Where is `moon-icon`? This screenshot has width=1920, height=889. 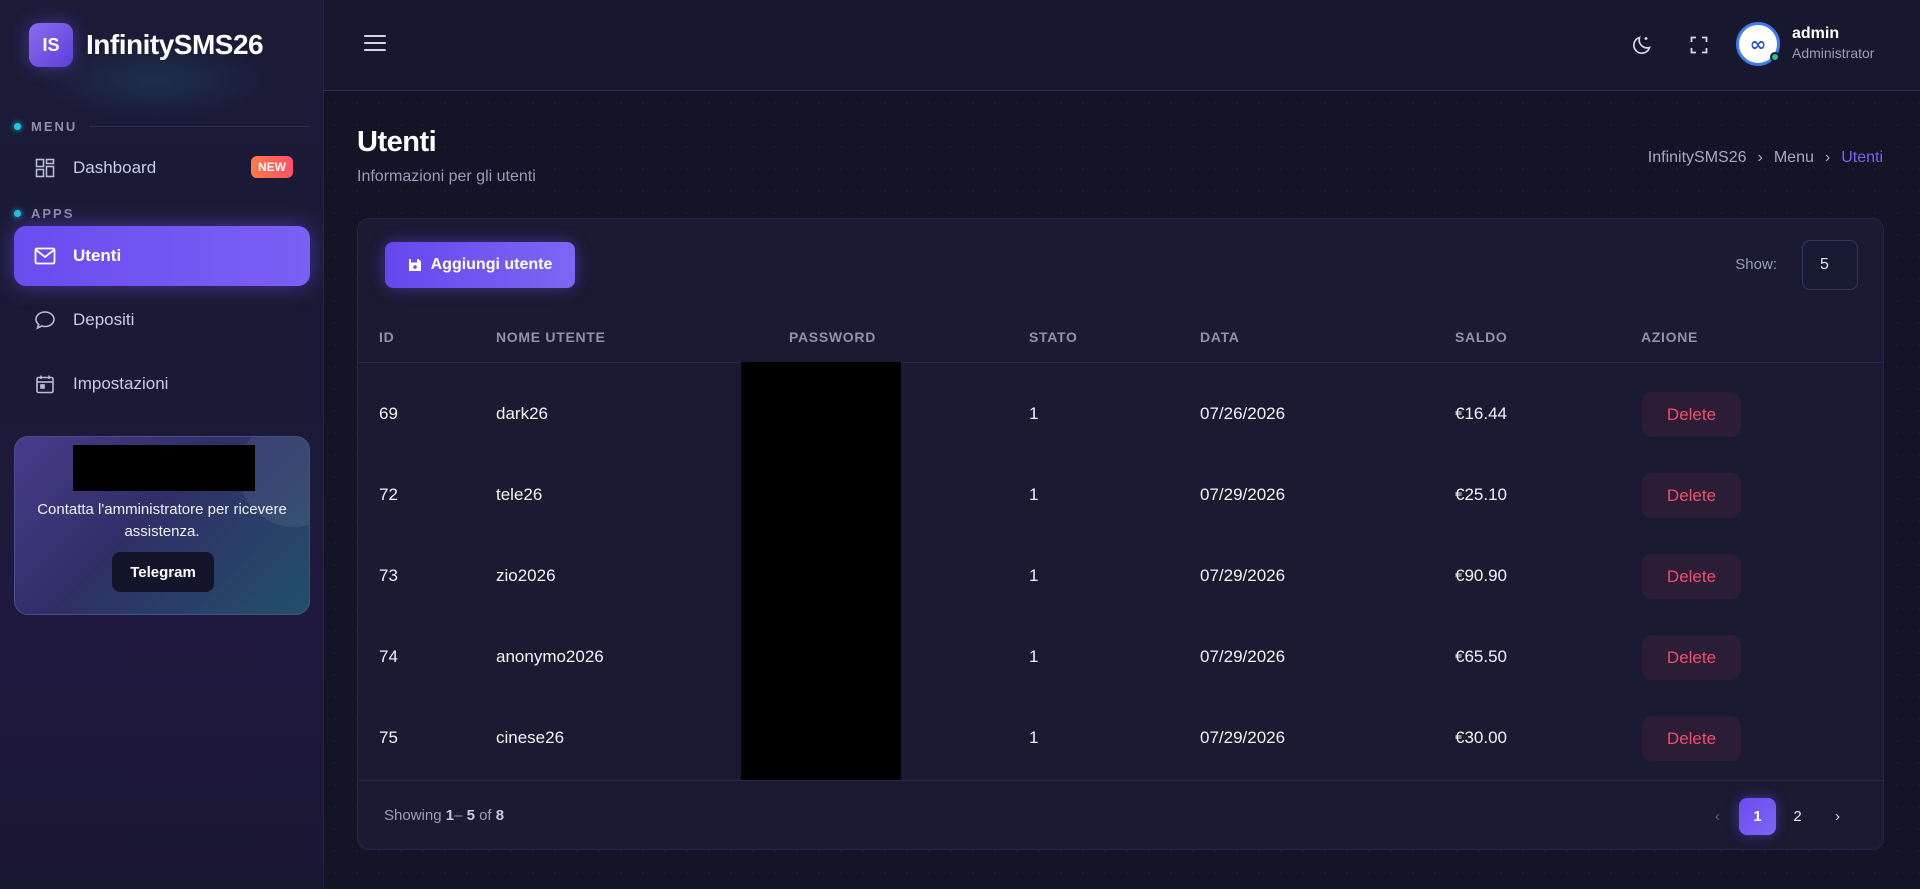 moon-icon is located at coordinates (1642, 45).